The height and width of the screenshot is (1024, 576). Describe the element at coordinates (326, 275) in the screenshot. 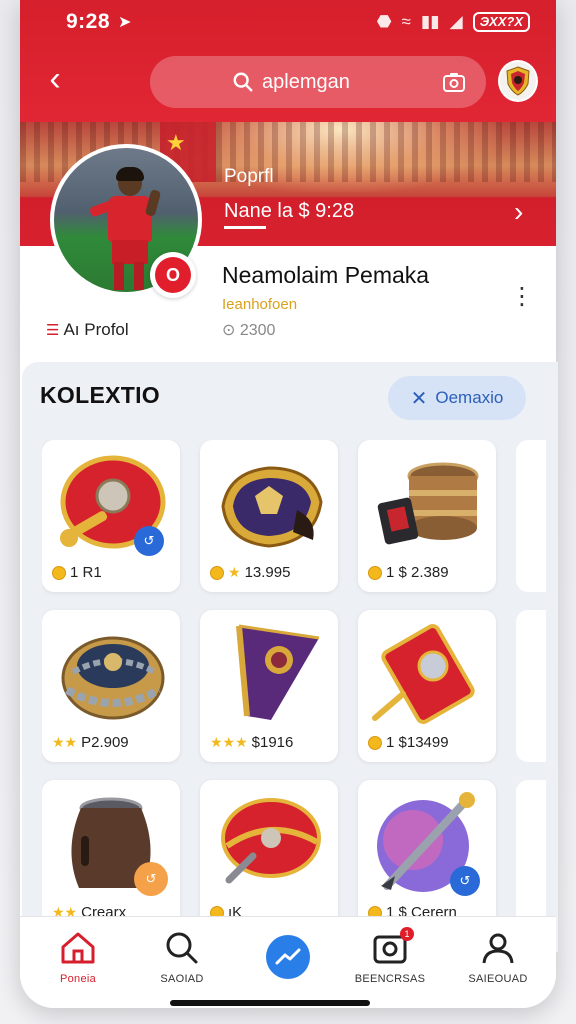

I see `profile-name: Neamolaim Pemaka` at that location.